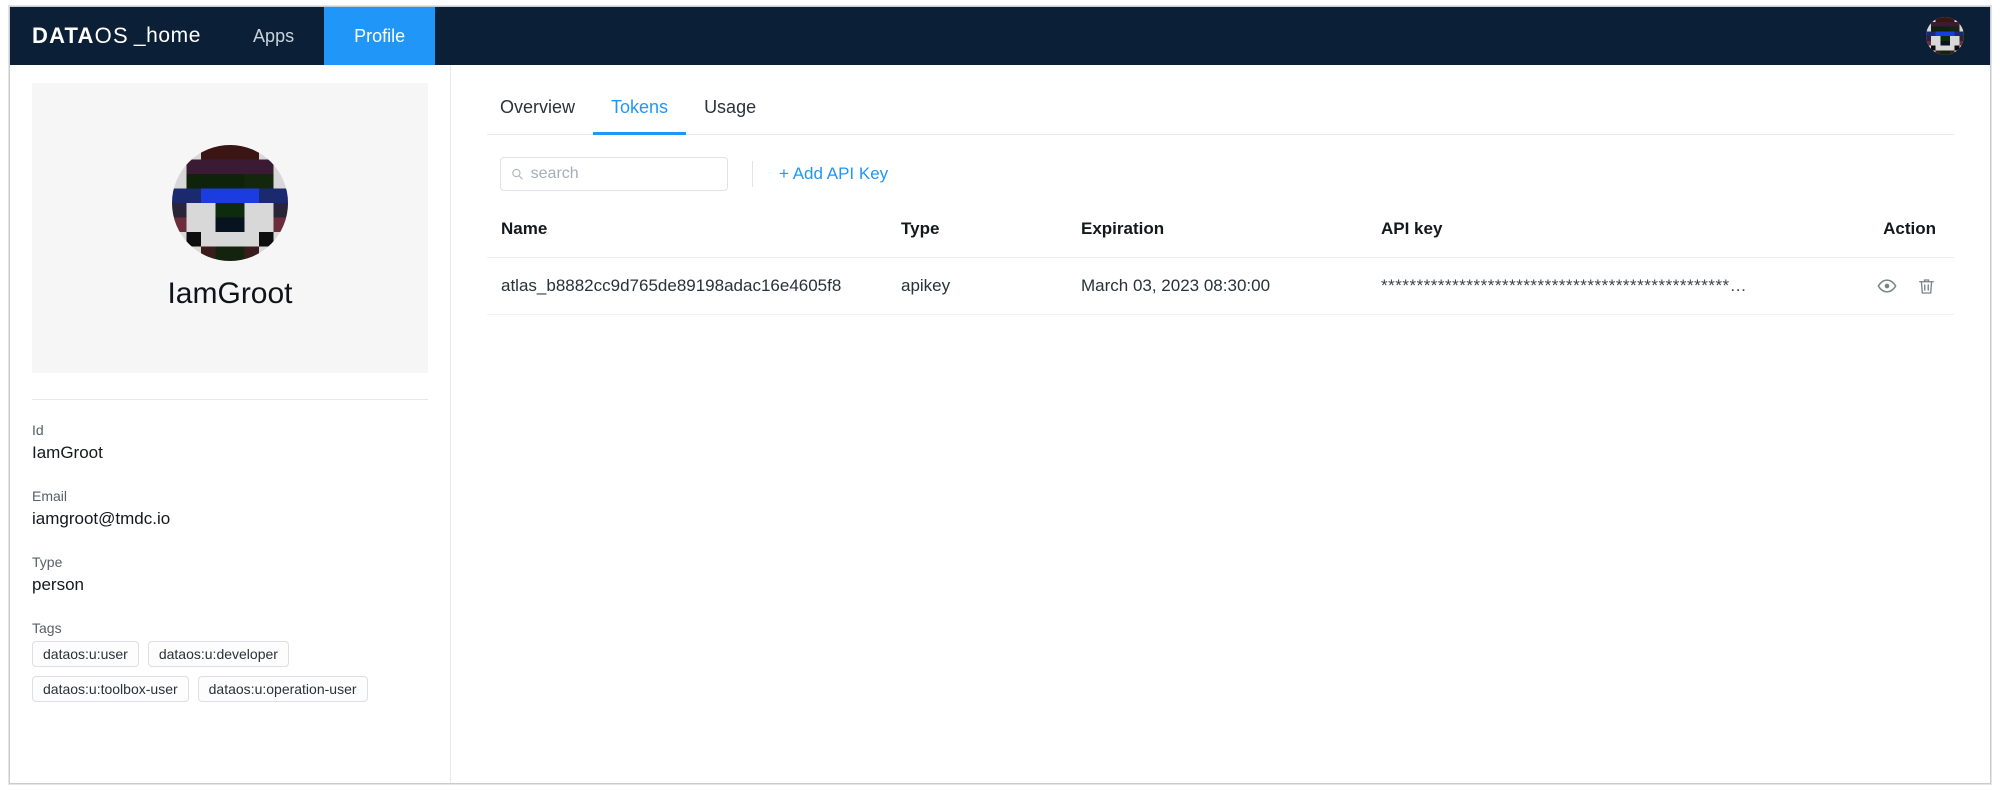  What do you see at coordinates (47, 628) in the screenshot?
I see `field-tags-label: Tags` at bounding box center [47, 628].